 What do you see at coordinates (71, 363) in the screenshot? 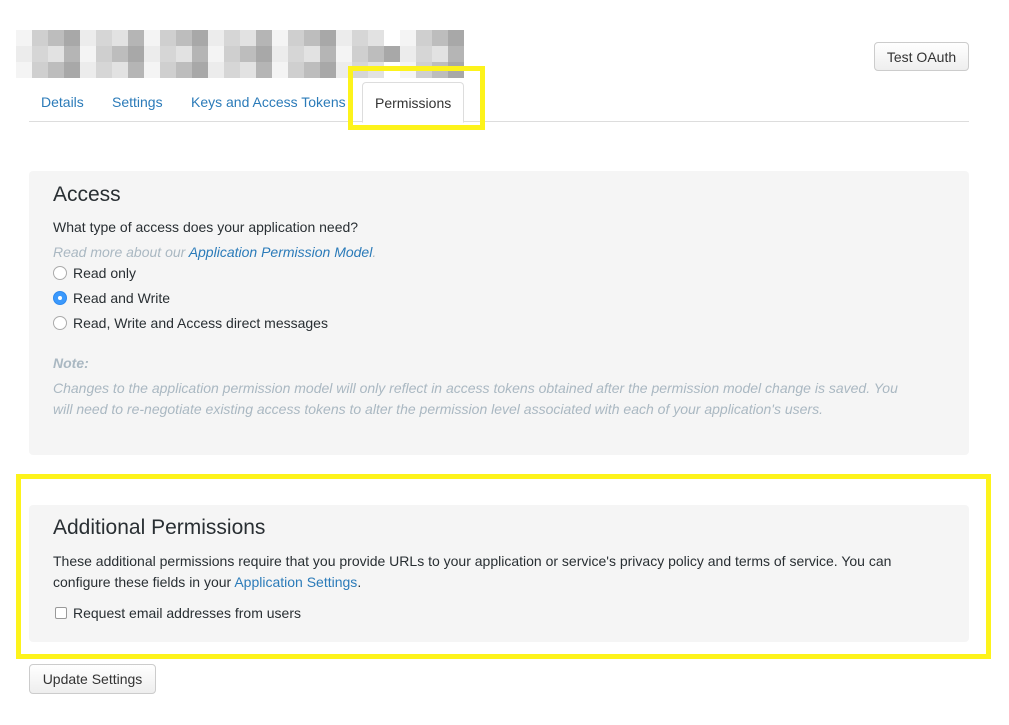
I see `note-label: Note:` at bounding box center [71, 363].